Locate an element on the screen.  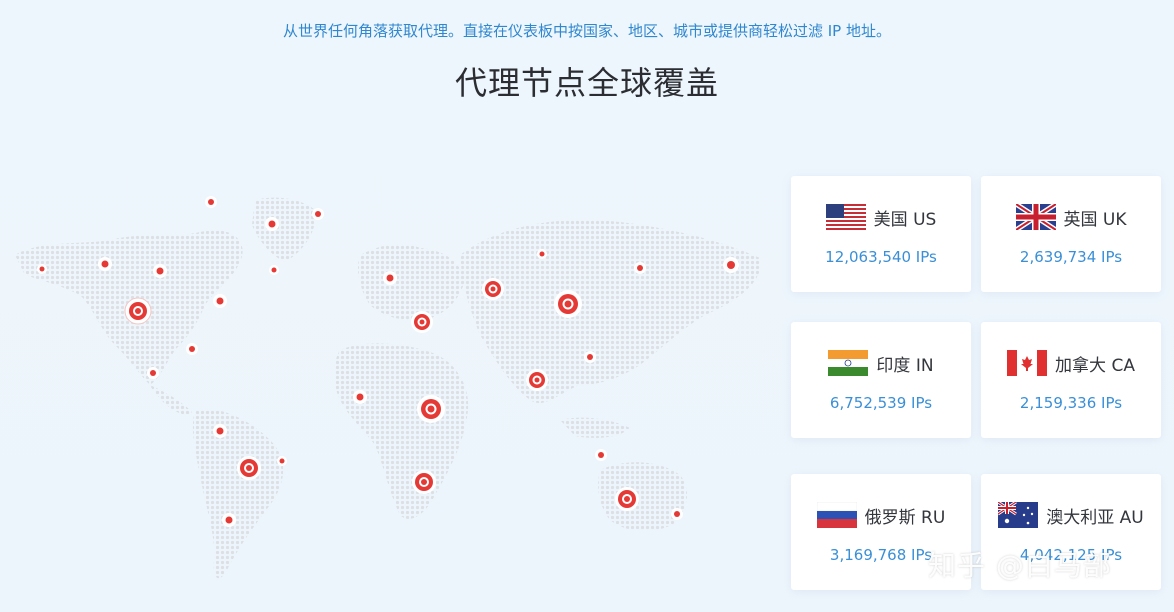
ru-flag-icon is located at coordinates (836, 515).